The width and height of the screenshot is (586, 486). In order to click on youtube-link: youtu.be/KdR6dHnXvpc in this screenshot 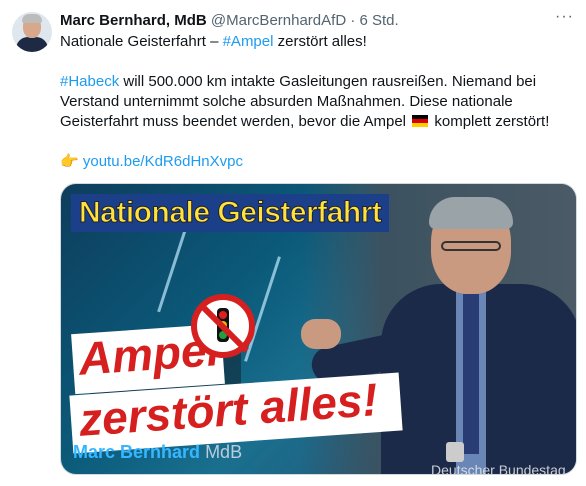, I will do `click(163, 161)`.